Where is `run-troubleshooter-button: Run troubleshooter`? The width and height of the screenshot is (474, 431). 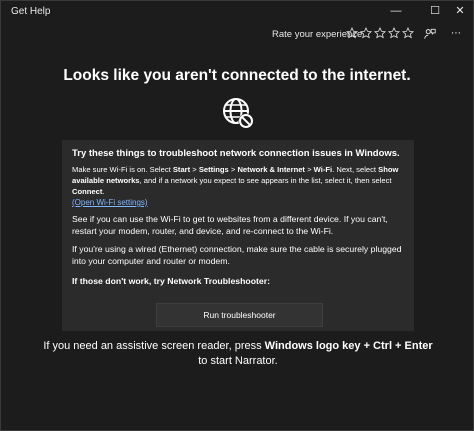 run-troubleshooter-button: Run troubleshooter is located at coordinates (239, 315).